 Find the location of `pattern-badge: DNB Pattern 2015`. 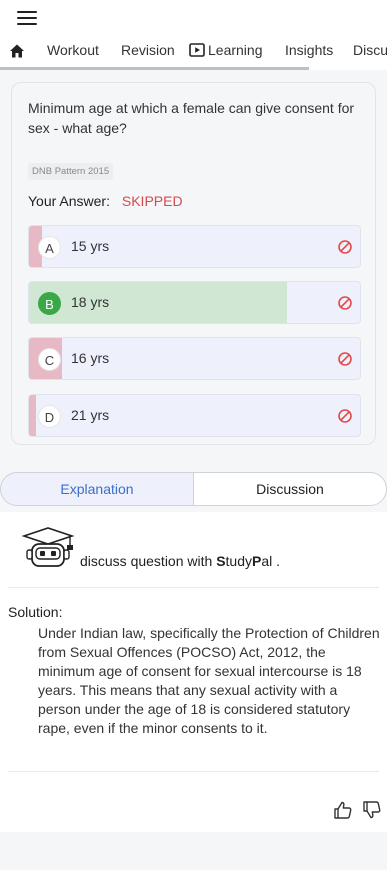

pattern-badge: DNB Pattern 2015 is located at coordinates (71, 171).